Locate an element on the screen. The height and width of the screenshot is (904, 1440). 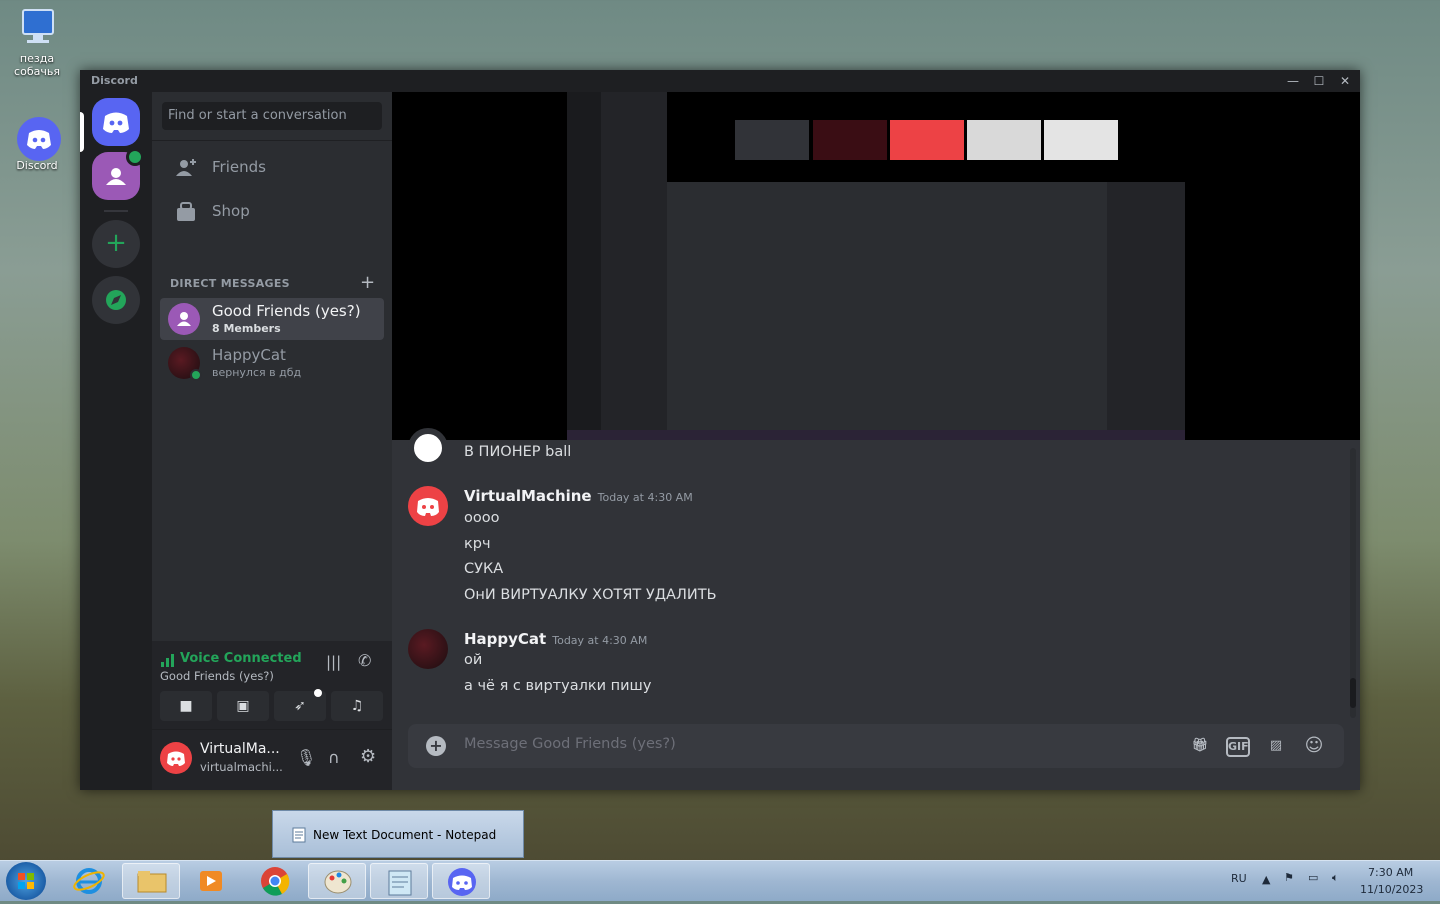
maximize-icon: ☐ is located at coordinates (1319, 81).